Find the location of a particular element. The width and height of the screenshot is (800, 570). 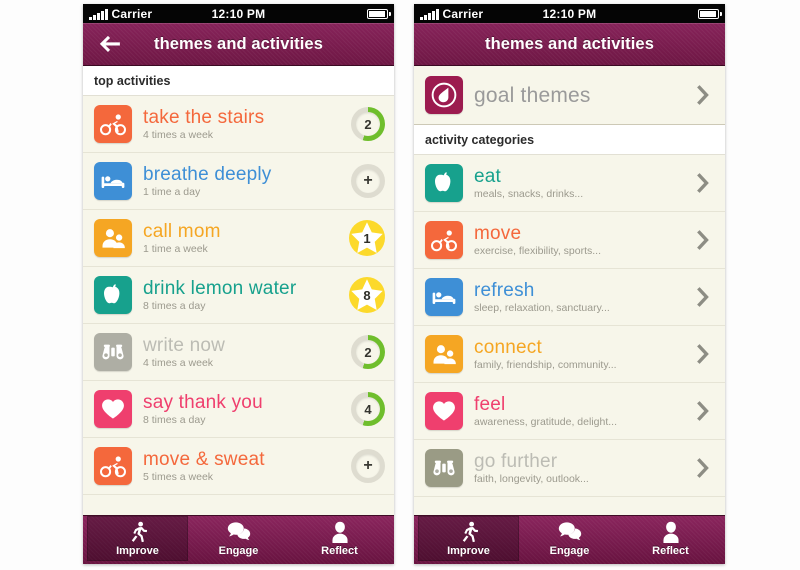

list-item: breathe deeply 1 time a day + is located at coordinates (238, 181).